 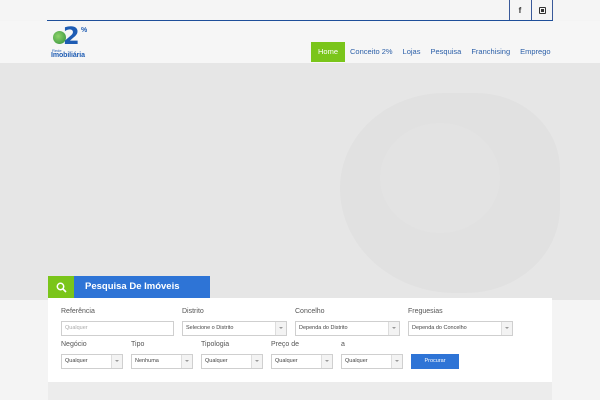 I want to click on tipo-value: Nenhuma, so click(x=147, y=361).